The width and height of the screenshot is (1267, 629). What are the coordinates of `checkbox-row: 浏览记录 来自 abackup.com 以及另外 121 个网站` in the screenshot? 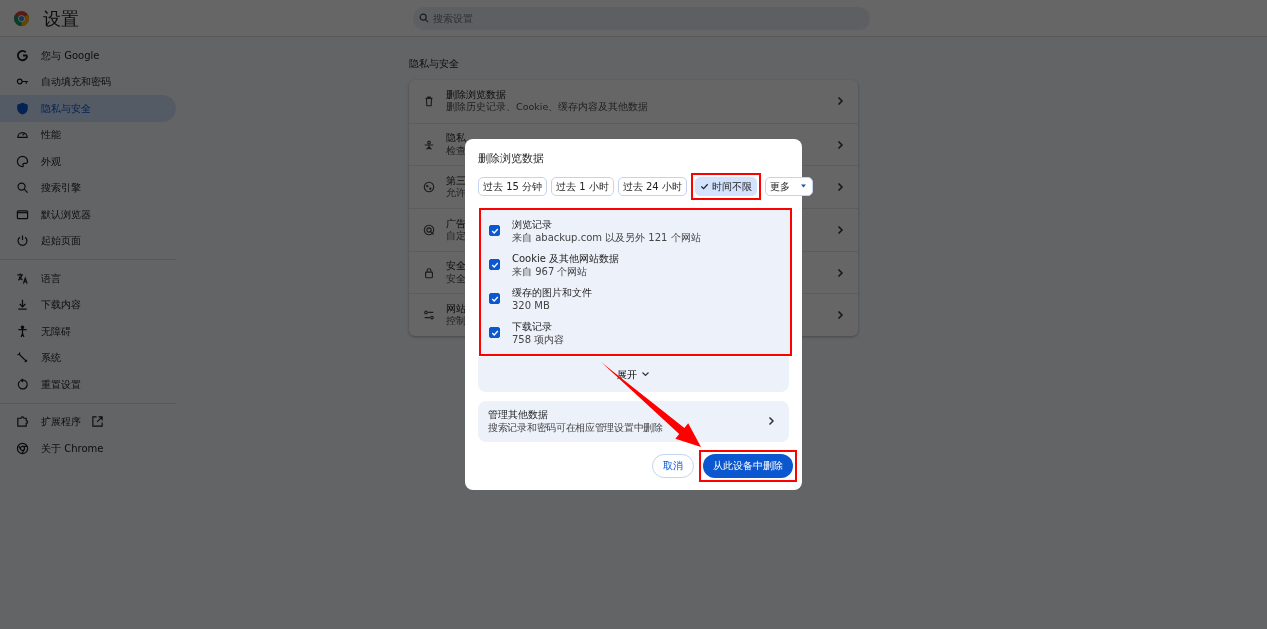 It's located at (635, 230).